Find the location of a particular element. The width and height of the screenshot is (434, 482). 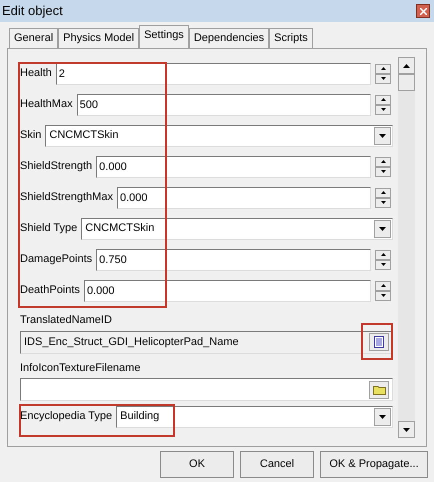

field-label: Shield Type is located at coordinates (49, 228).